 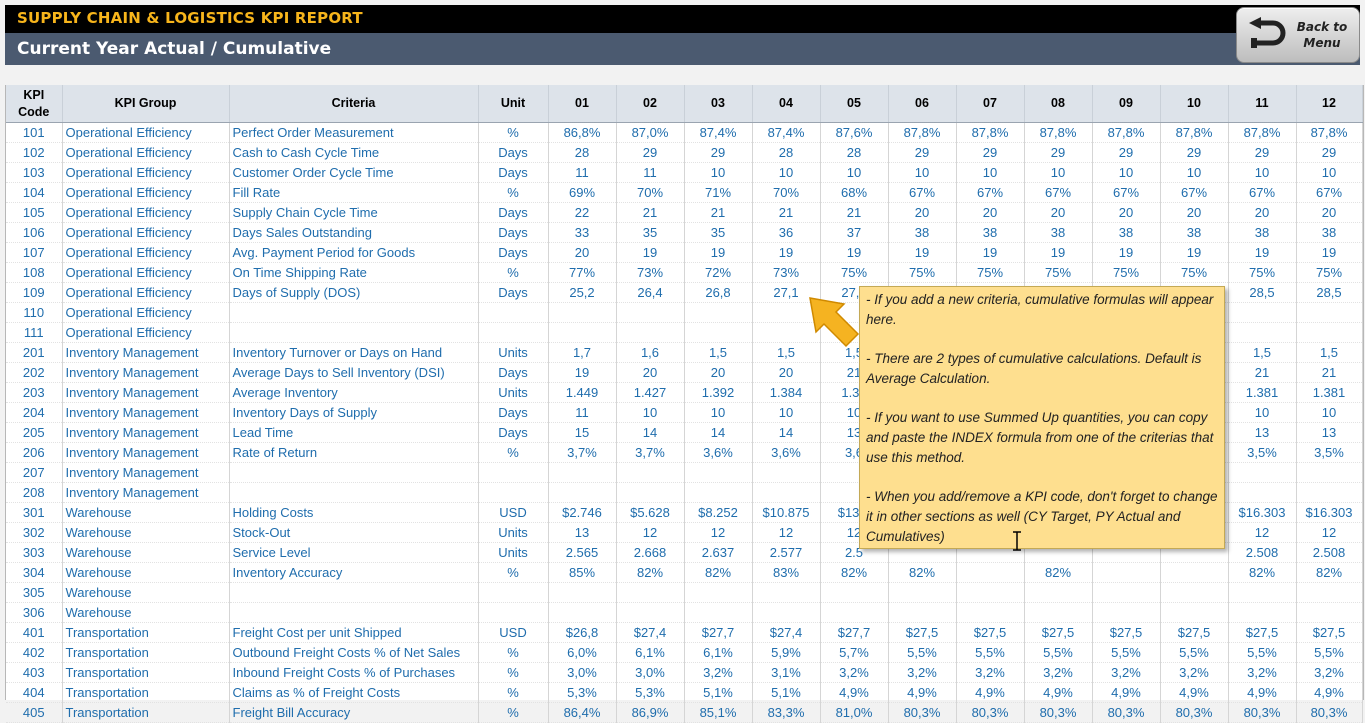 What do you see at coordinates (34, 532) in the screenshot?
I see `kpi-code-cell: 302` at bounding box center [34, 532].